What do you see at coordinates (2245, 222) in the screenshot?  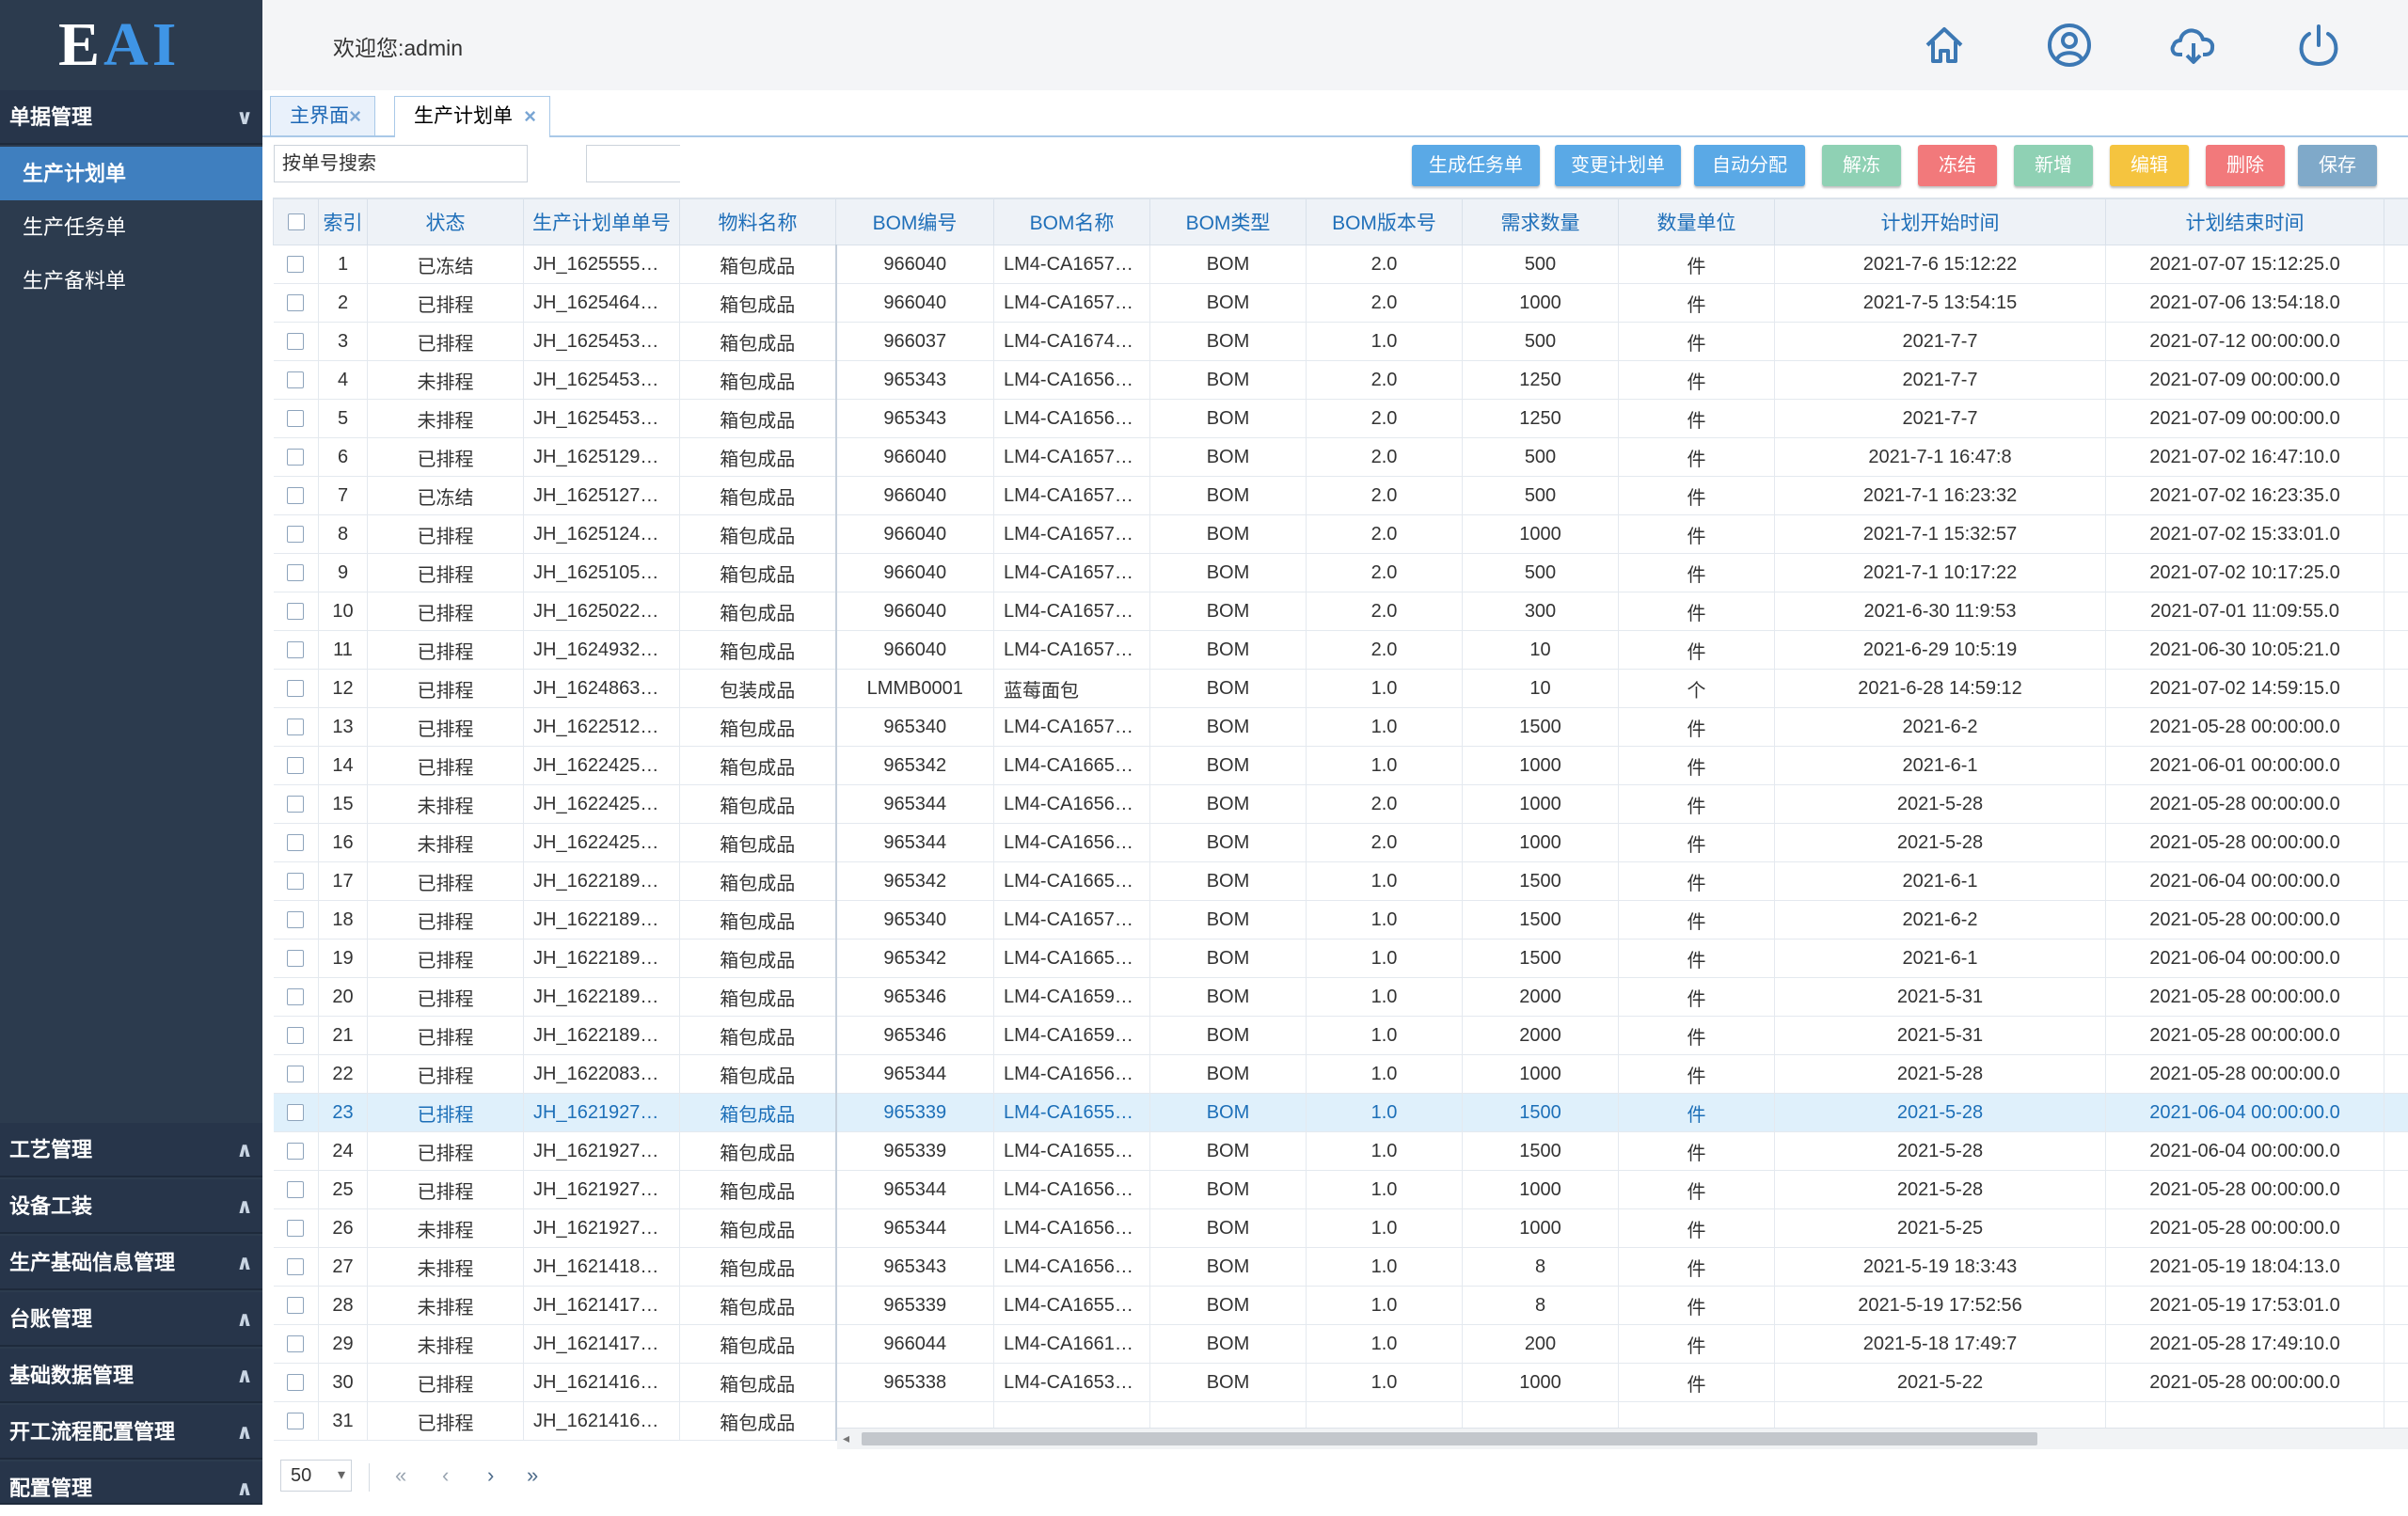 I see `column-header: 计划结束时间` at bounding box center [2245, 222].